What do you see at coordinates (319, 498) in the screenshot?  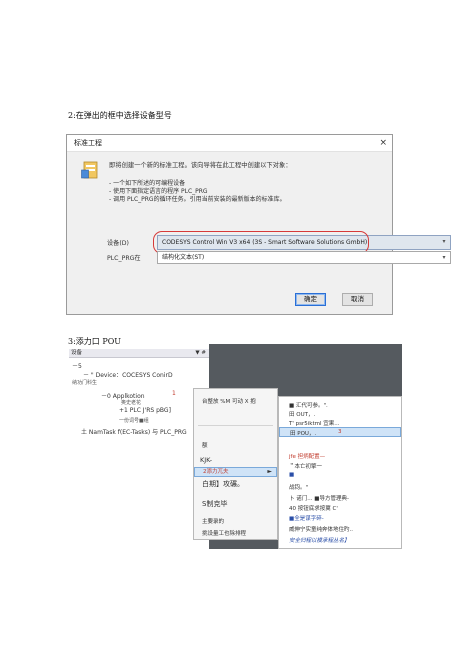 I see `submenu-item: 卜 诺门... ■导方管理典-` at bounding box center [319, 498].